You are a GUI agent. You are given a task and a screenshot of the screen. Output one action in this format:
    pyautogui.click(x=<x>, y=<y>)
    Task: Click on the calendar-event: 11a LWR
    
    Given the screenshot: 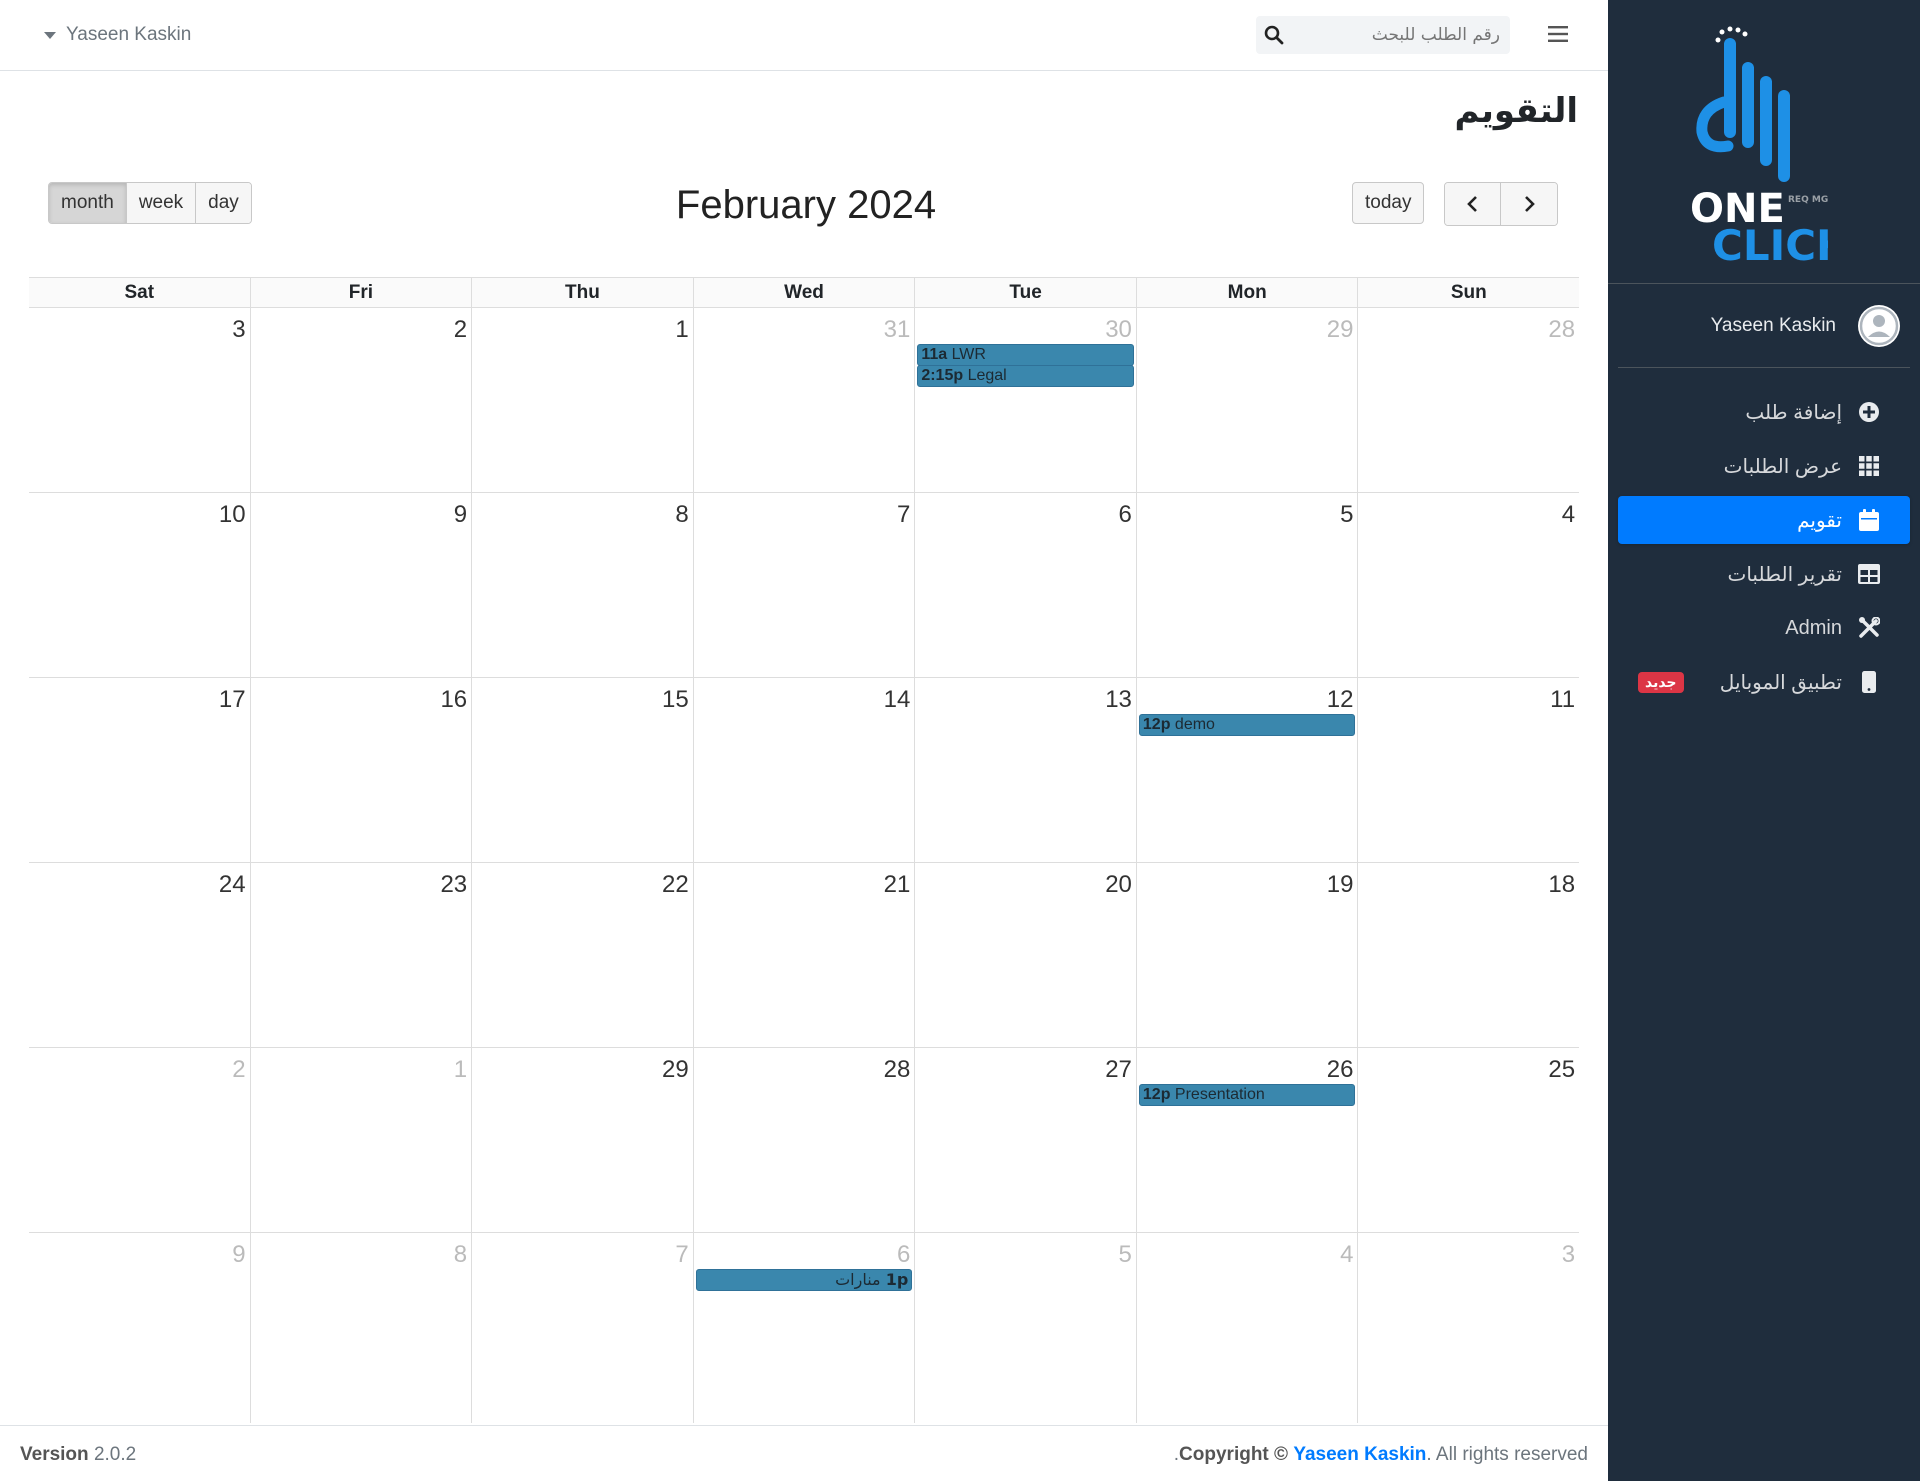 What is the action you would take?
    pyautogui.click(x=1025, y=355)
    